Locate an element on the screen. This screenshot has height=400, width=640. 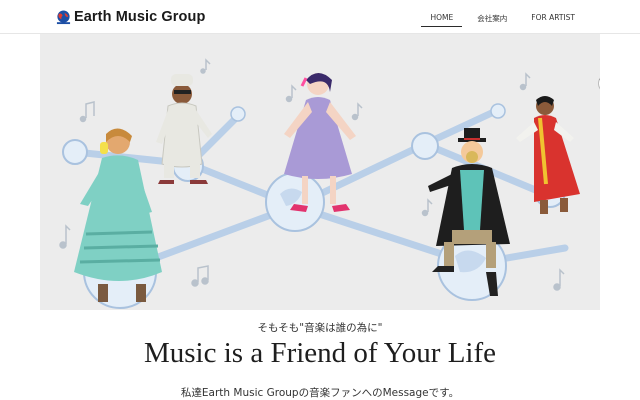
main-nav: HOME 会社案内 FOR ARTIST is located at coordinates (499, 20).